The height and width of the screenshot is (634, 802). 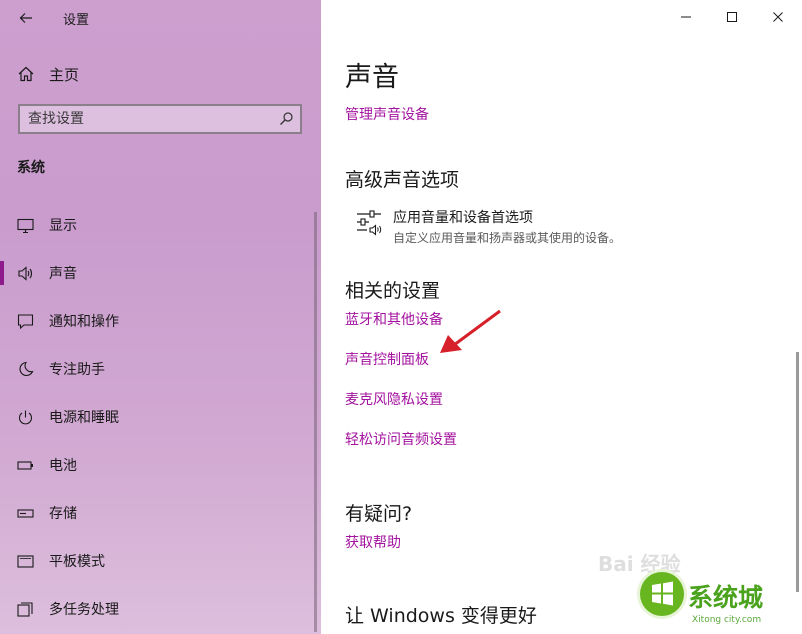 What do you see at coordinates (25, 561) in the screenshot?
I see `tablet-icon` at bounding box center [25, 561].